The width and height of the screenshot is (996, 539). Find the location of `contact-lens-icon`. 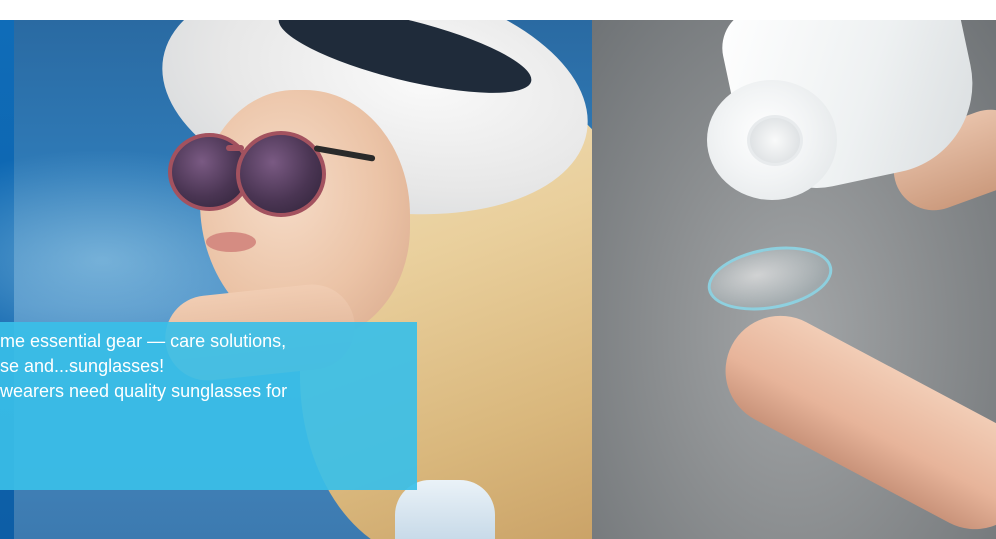

contact-lens-icon is located at coordinates (770, 278).